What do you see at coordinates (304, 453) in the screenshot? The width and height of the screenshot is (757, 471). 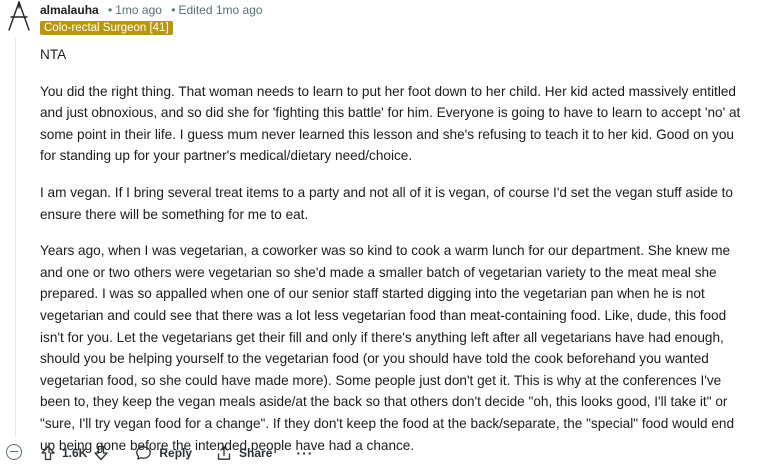 I see `more-options-button: ···` at bounding box center [304, 453].